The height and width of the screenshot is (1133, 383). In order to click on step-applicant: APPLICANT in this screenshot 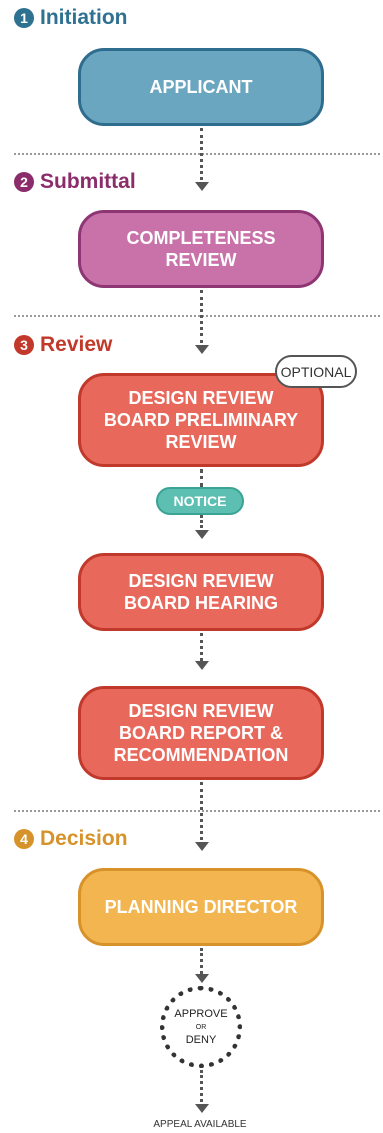, I will do `click(201, 87)`.